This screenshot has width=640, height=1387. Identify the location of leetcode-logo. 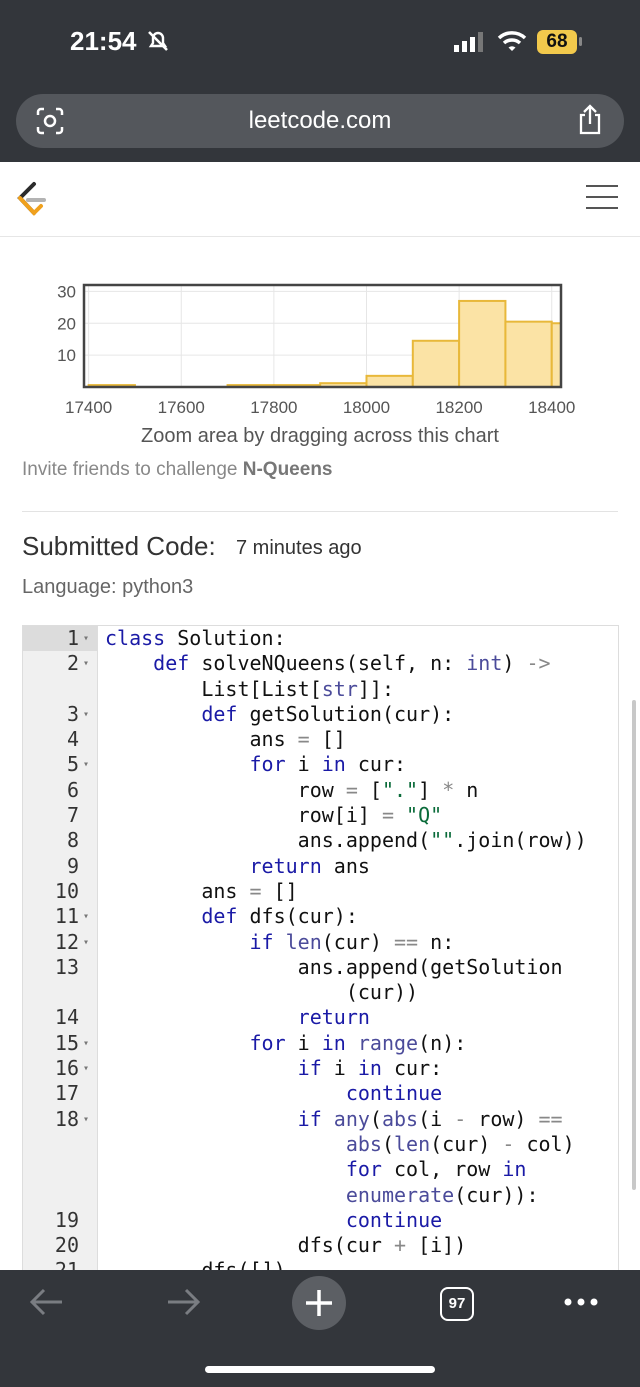
(31, 199).